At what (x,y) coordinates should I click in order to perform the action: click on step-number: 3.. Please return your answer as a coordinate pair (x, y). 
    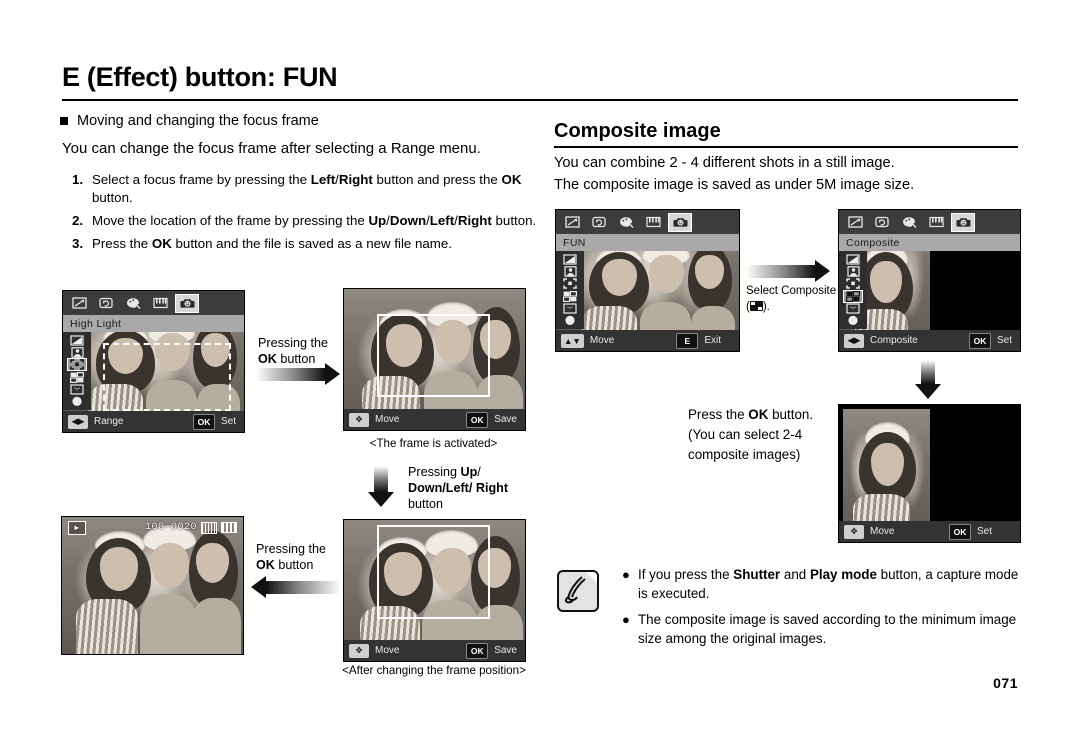
    Looking at the image, I should click on (78, 243).